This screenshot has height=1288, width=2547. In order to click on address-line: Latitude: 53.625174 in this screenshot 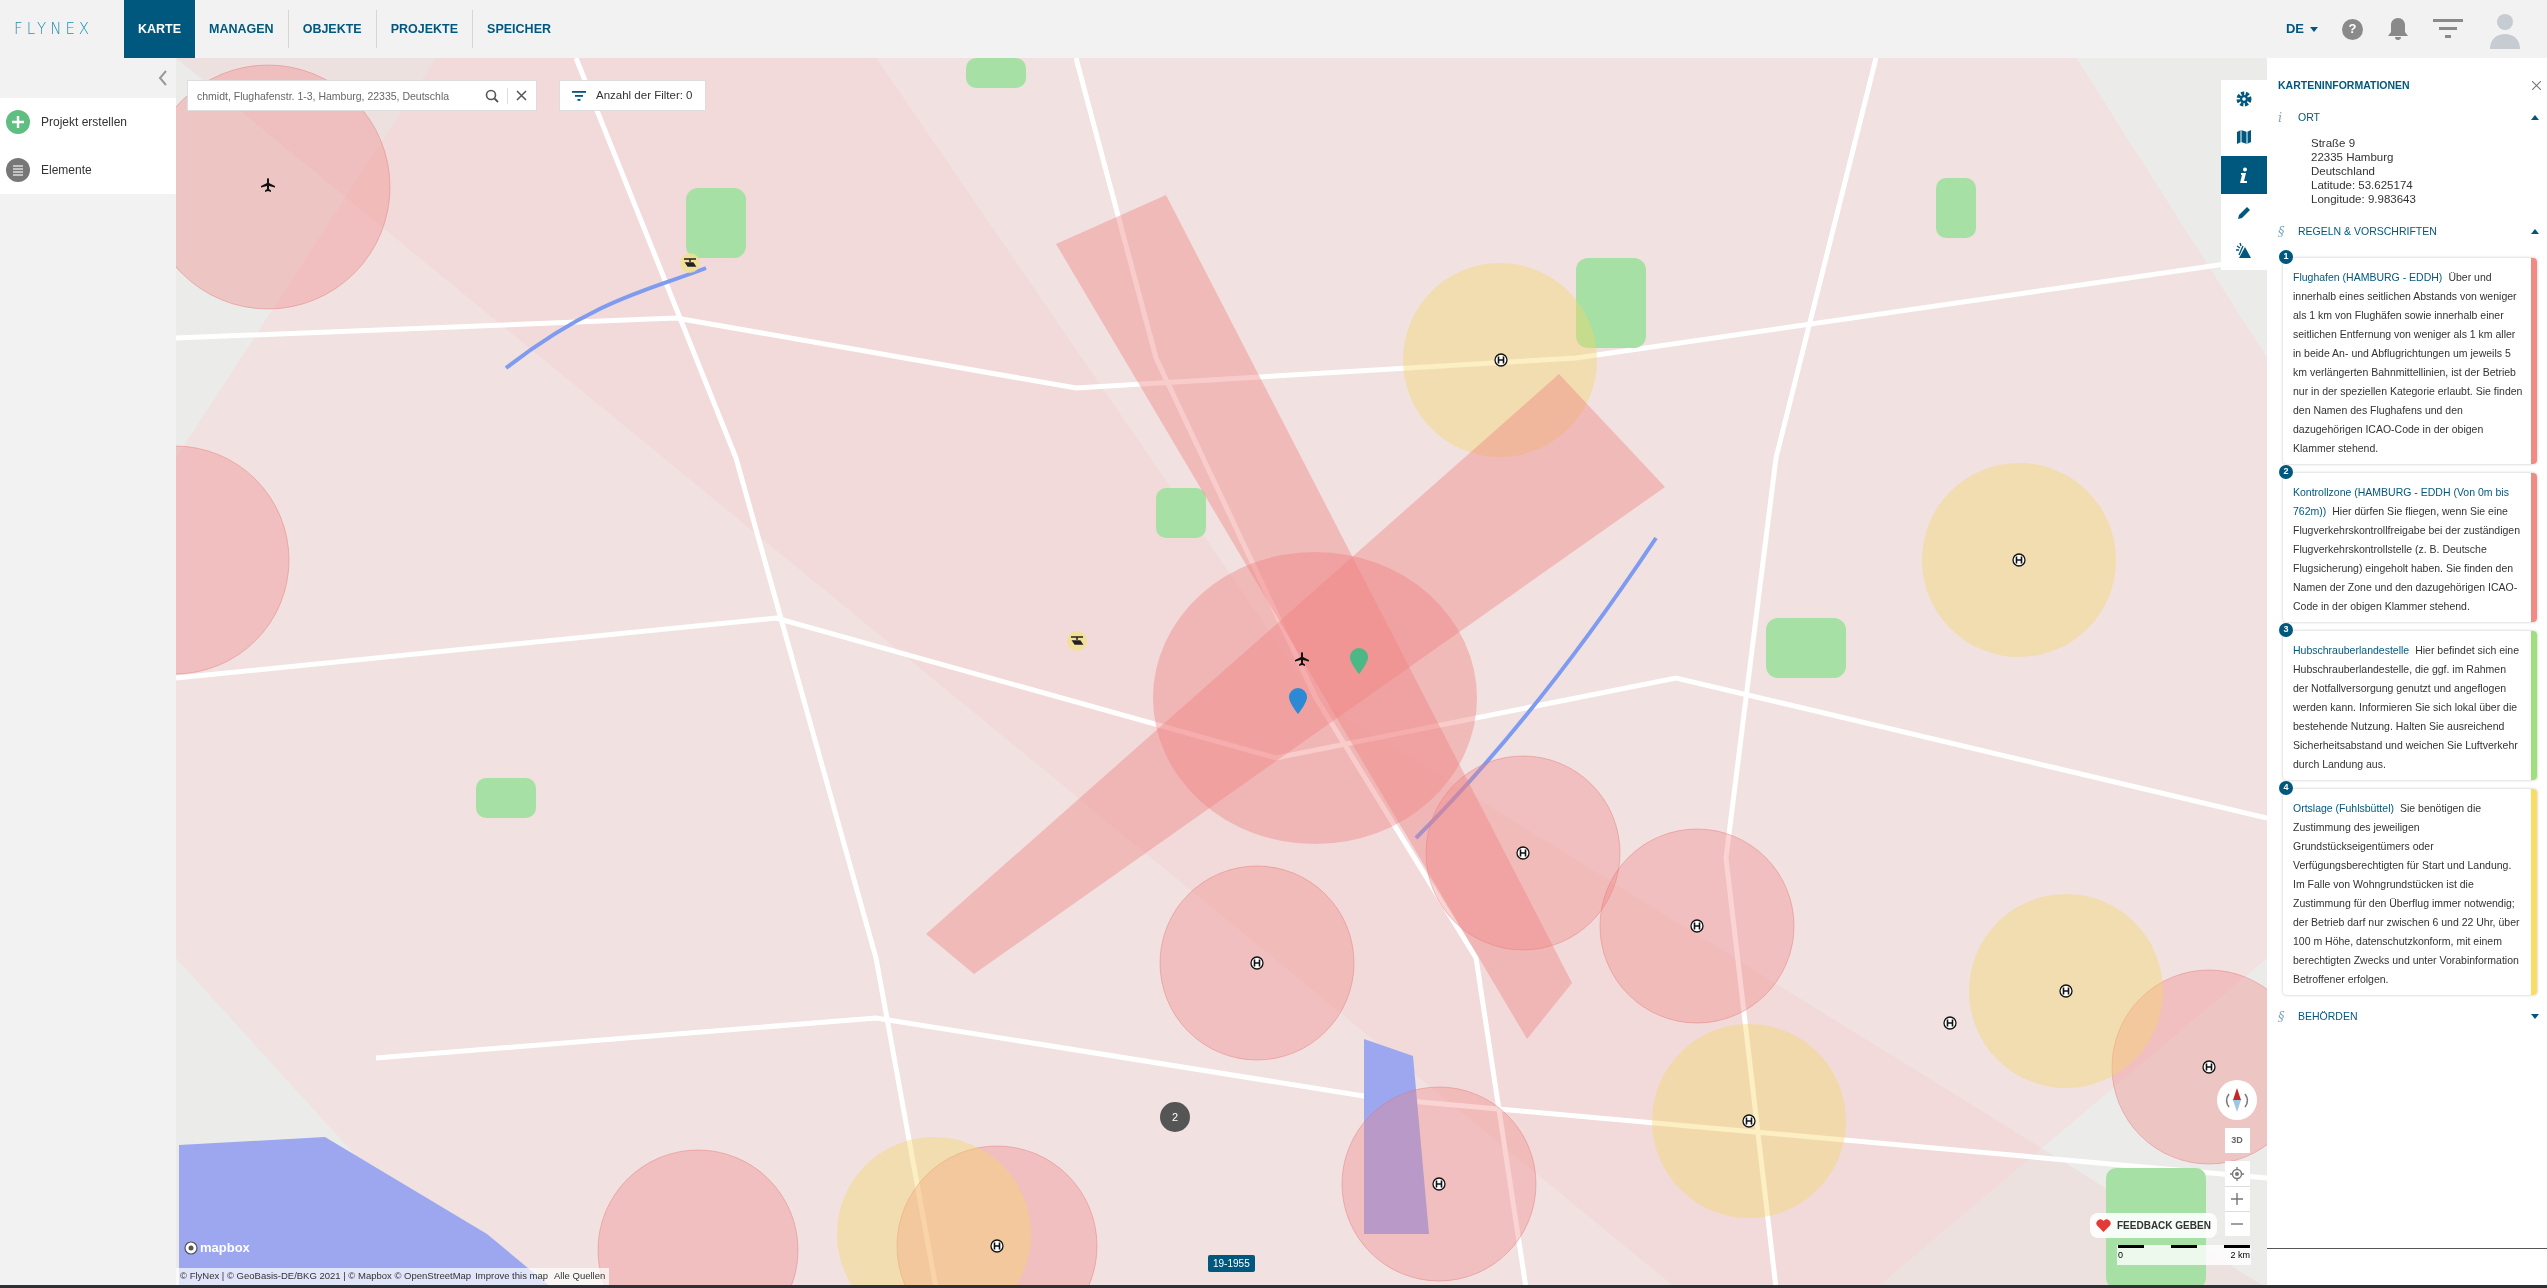, I will do `click(2362, 184)`.